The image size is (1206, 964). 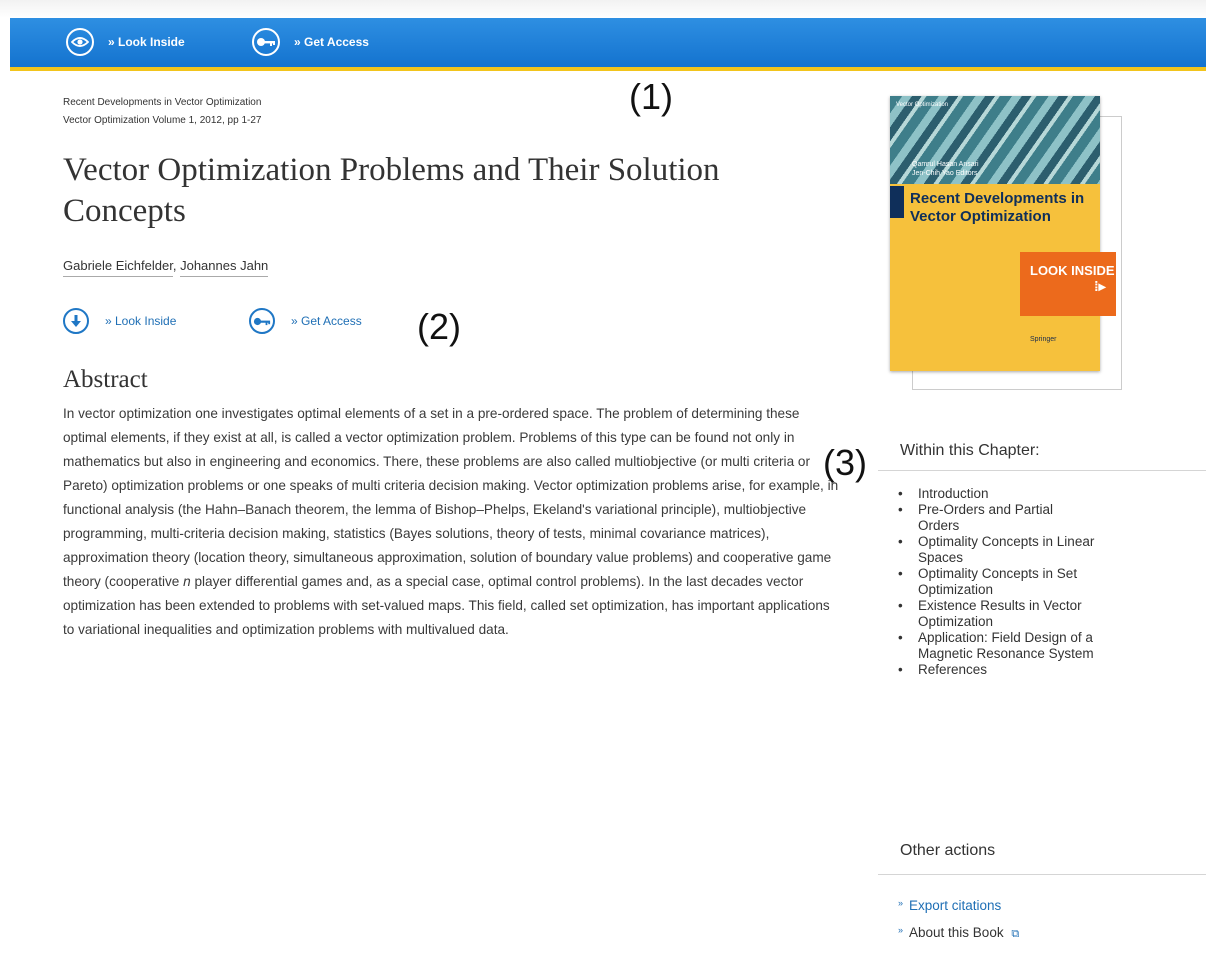 I want to click on annotation-2: (2), so click(x=439, y=326).